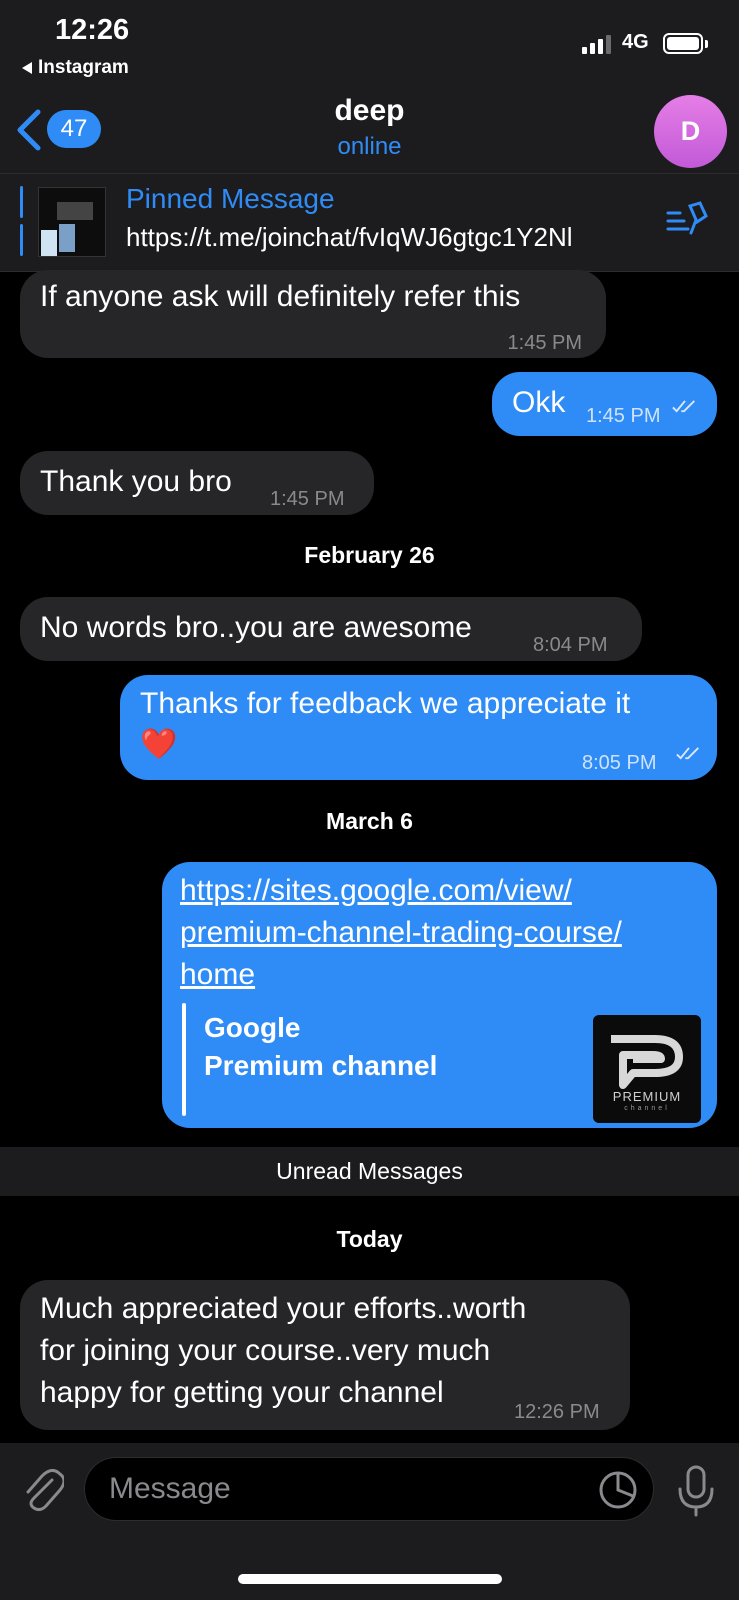 The image size is (739, 1600). Describe the element at coordinates (252, 1027) in the screenshot. I see `link-preview-site: Google` at that location.